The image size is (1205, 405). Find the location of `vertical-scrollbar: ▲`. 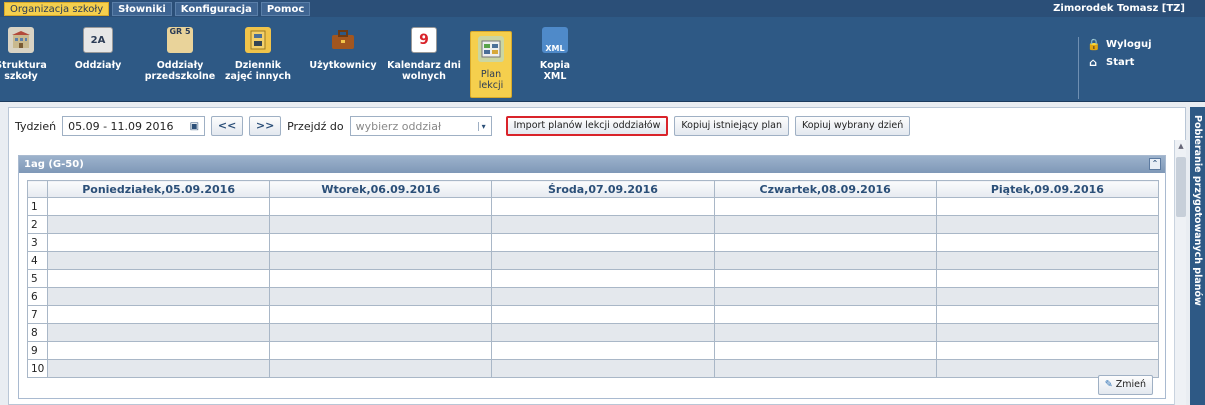

vertical-scrollbar: ▲ is located at coordinates (1180, 272).